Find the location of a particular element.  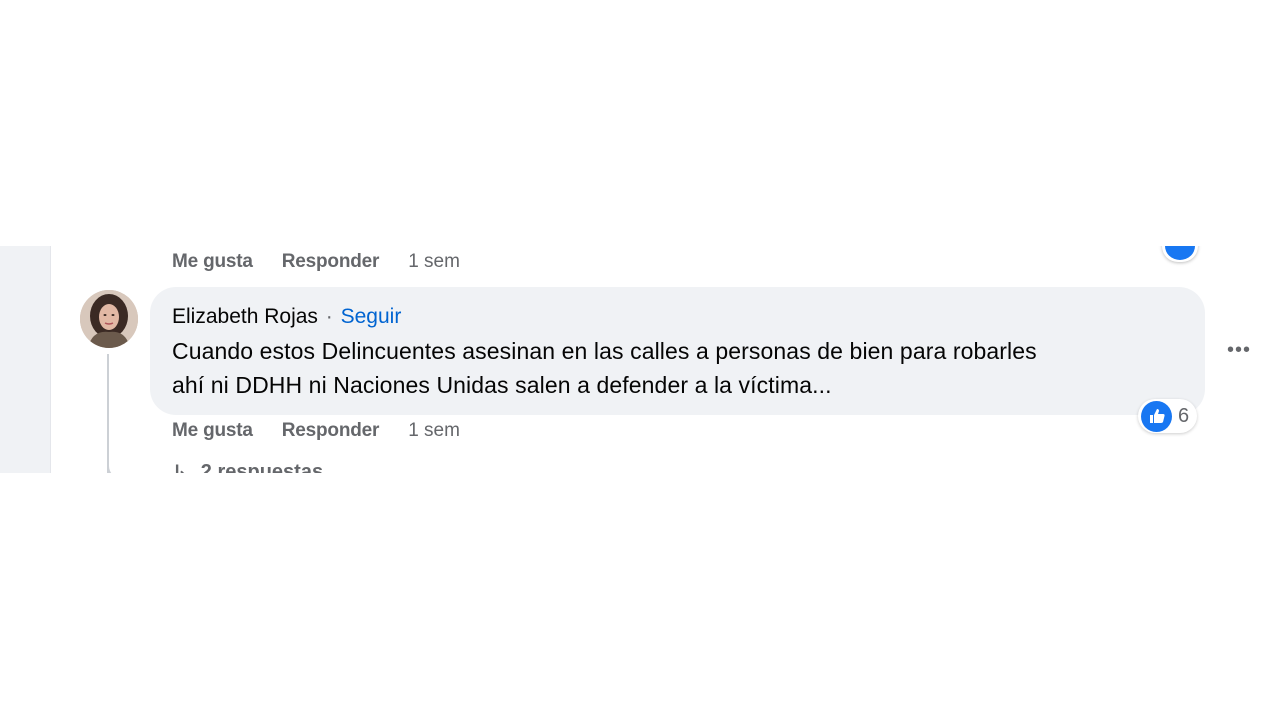

left-panel is located at coordinates (25, 359).